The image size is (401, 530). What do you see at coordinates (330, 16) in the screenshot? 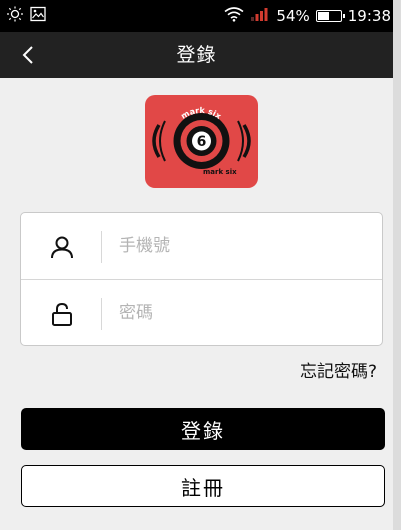
I see `battery-icon` at bounding box center [330, 16].